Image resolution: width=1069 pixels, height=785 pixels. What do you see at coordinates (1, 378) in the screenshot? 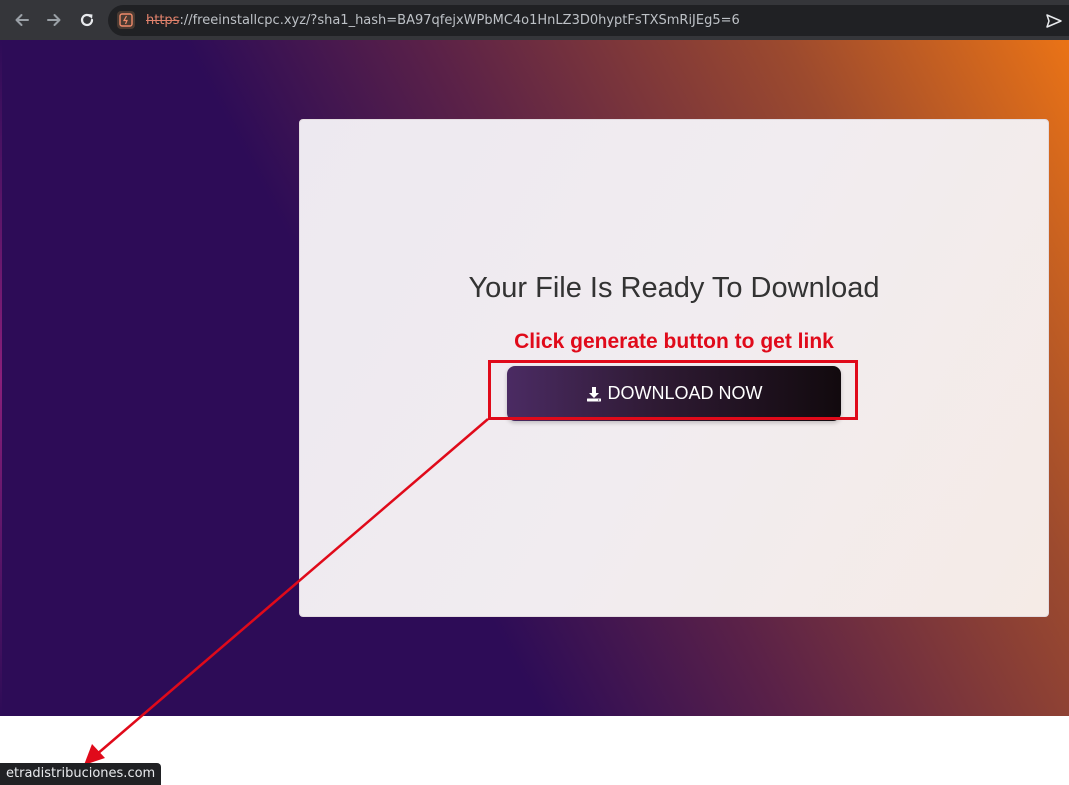
I see `left-edge-strip` at bounding box center [1, 378].